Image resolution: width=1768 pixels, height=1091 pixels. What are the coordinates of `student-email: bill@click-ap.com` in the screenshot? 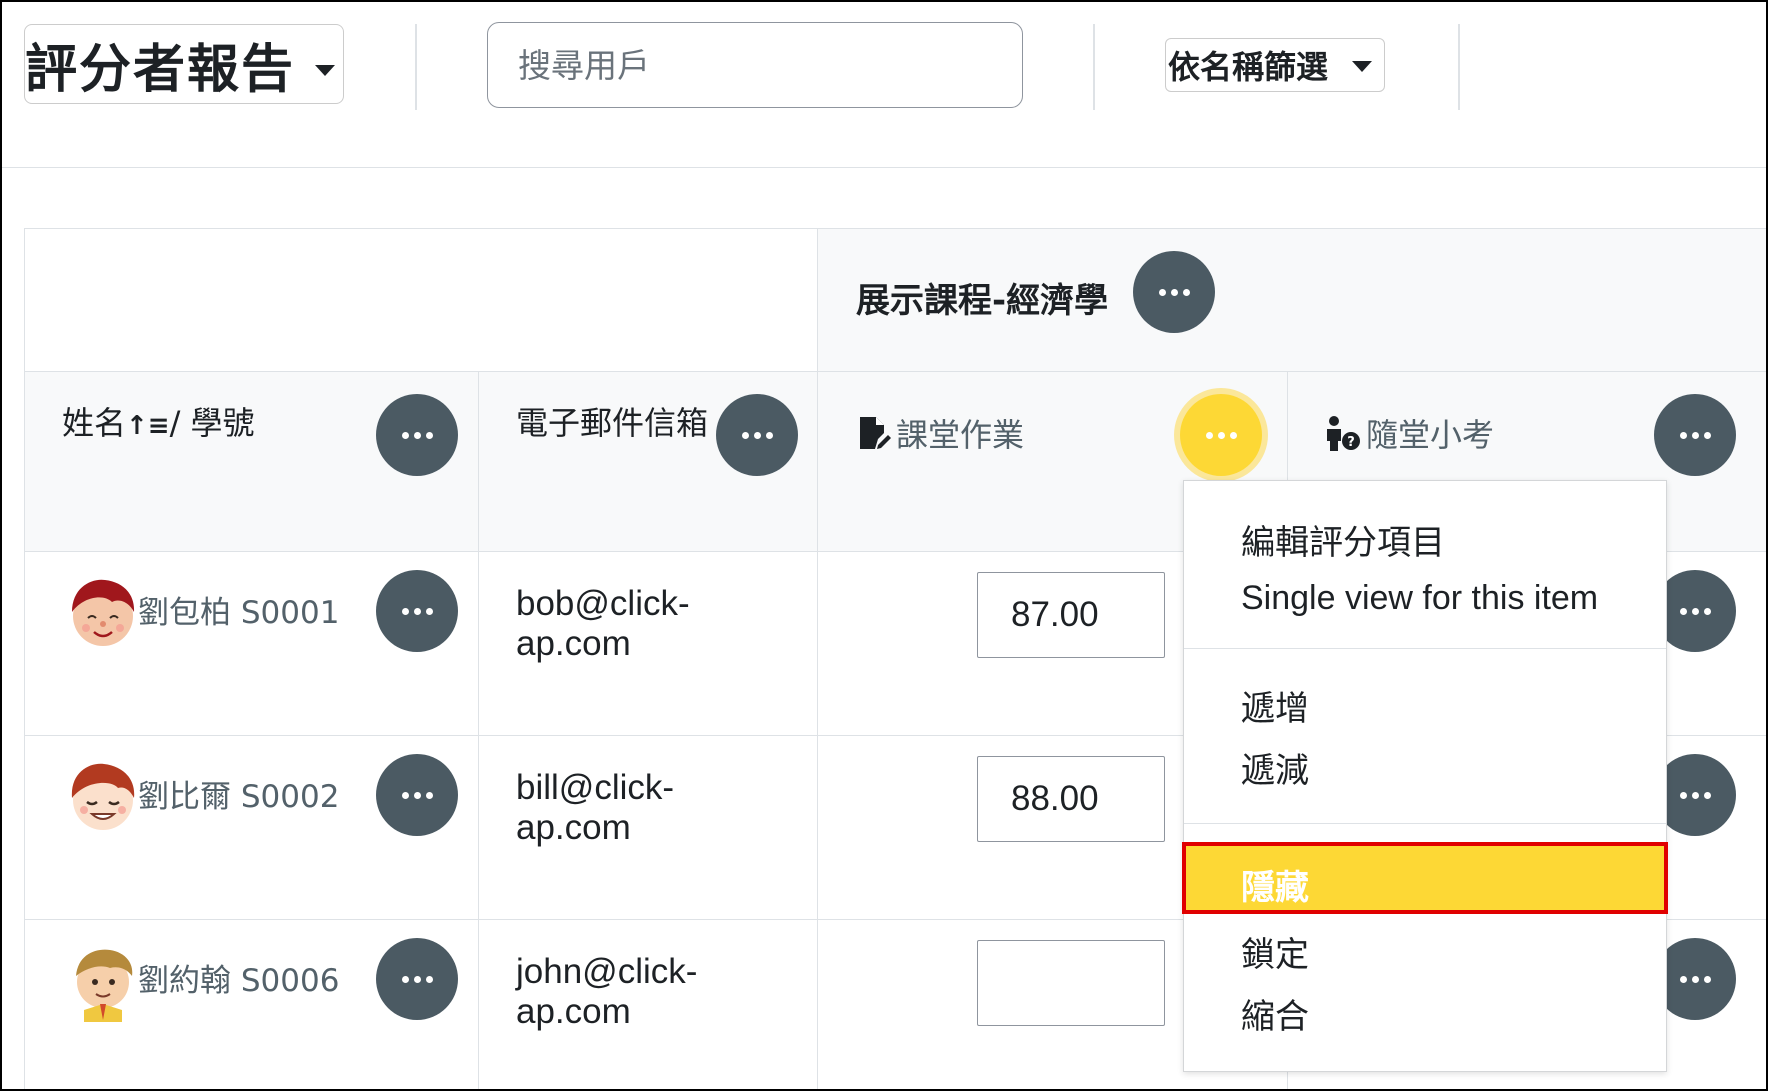 It's located at (595, 807).